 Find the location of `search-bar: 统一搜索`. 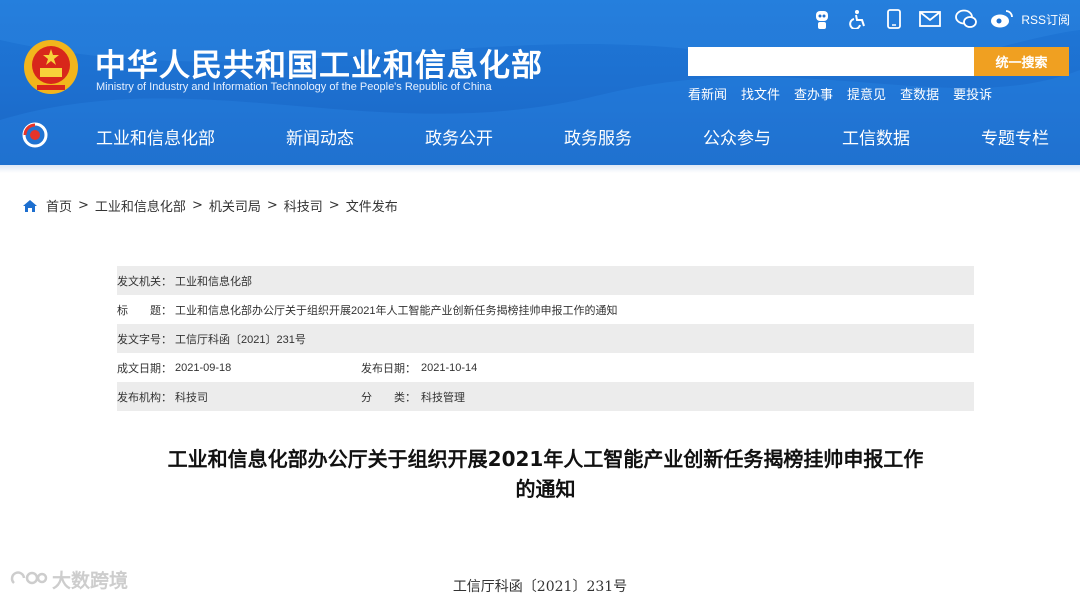

search-bar: 统一搜索 is located at coordinates (878, 61).